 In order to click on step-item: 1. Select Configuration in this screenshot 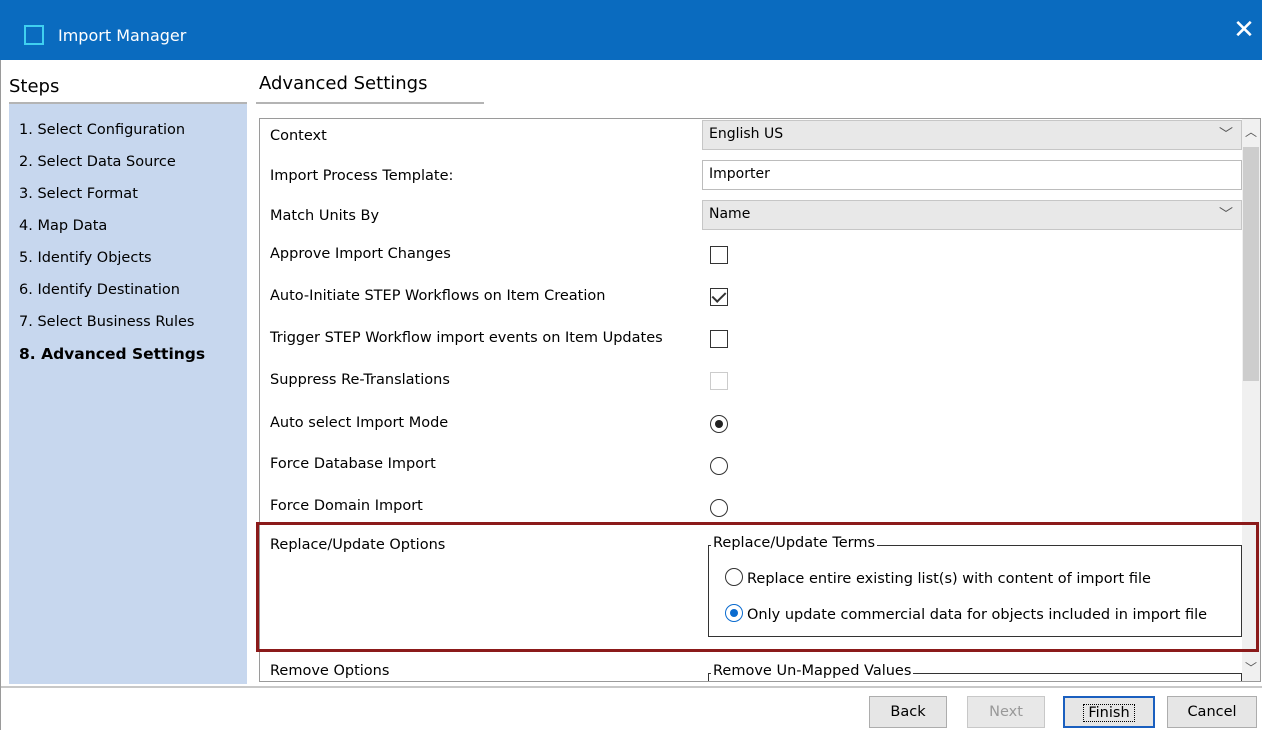, I will do `click(112, 134)`.